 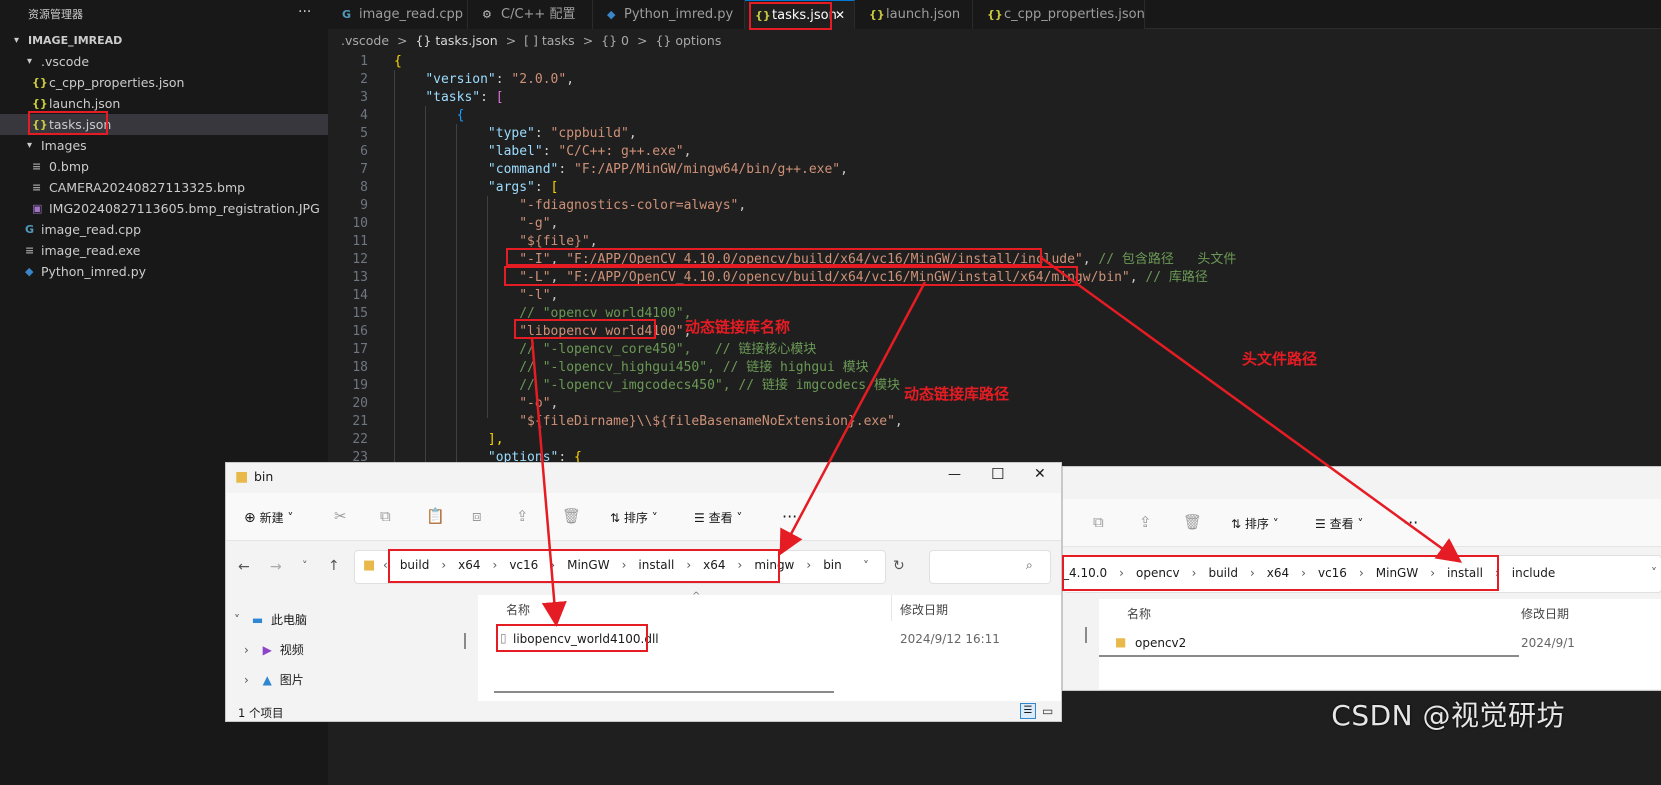 I want to click on arrow-header-path, so click(x=1251, y=409).